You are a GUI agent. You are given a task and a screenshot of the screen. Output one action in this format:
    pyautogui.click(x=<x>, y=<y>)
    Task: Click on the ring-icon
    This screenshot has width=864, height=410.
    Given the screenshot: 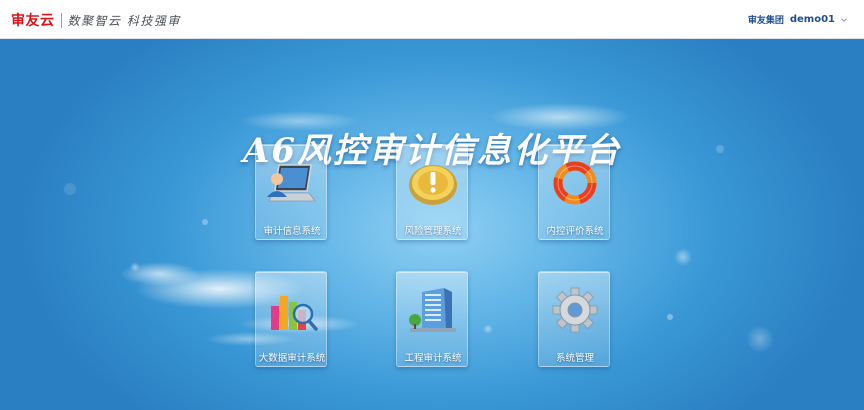 What is the action you would take?
    pyautogui.click(x=575, y=183)
    